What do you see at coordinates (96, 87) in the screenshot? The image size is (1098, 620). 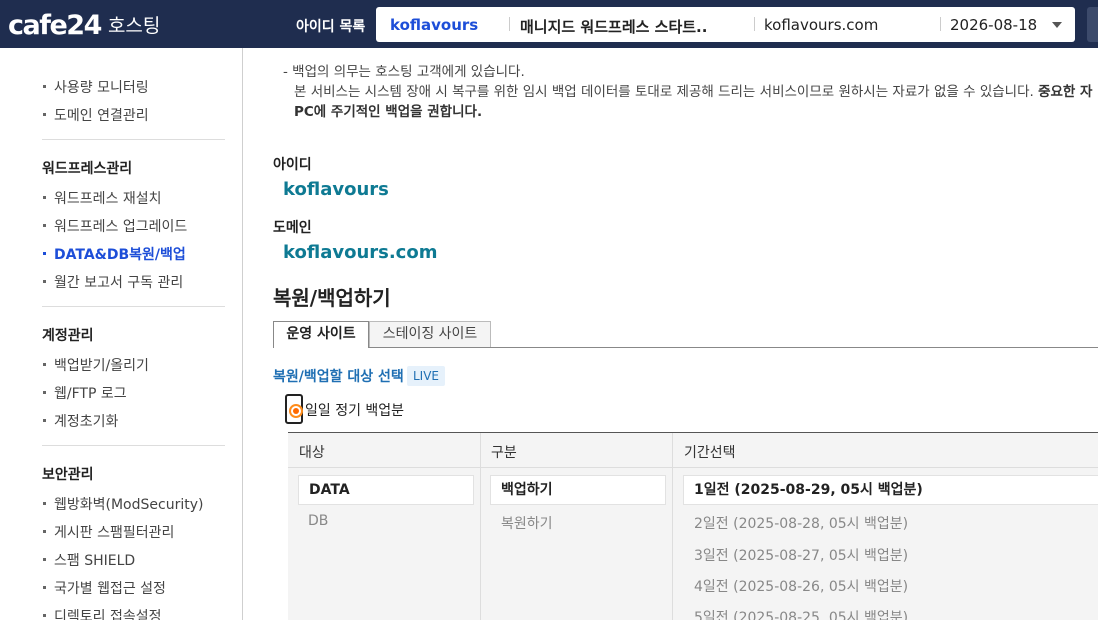 I see `sidebar-item-usage-monitoring: 사용량 모니터링` at bounding box center [96, 87].